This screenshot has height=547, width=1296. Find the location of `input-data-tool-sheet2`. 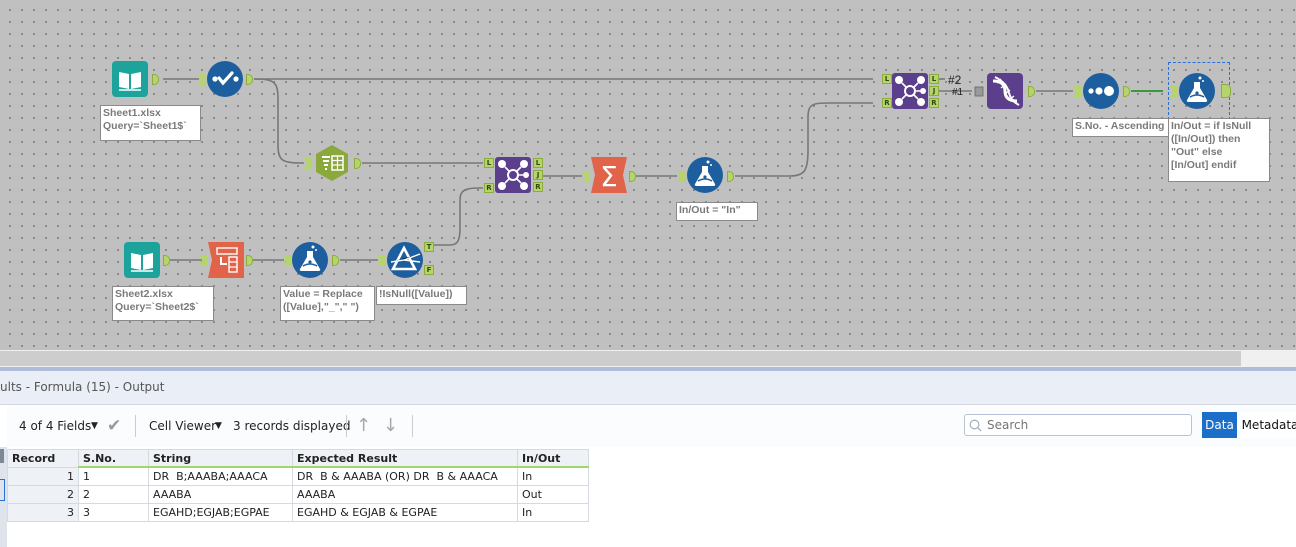

input-data-tool-sheet2 is located at coordinates (142, 260).